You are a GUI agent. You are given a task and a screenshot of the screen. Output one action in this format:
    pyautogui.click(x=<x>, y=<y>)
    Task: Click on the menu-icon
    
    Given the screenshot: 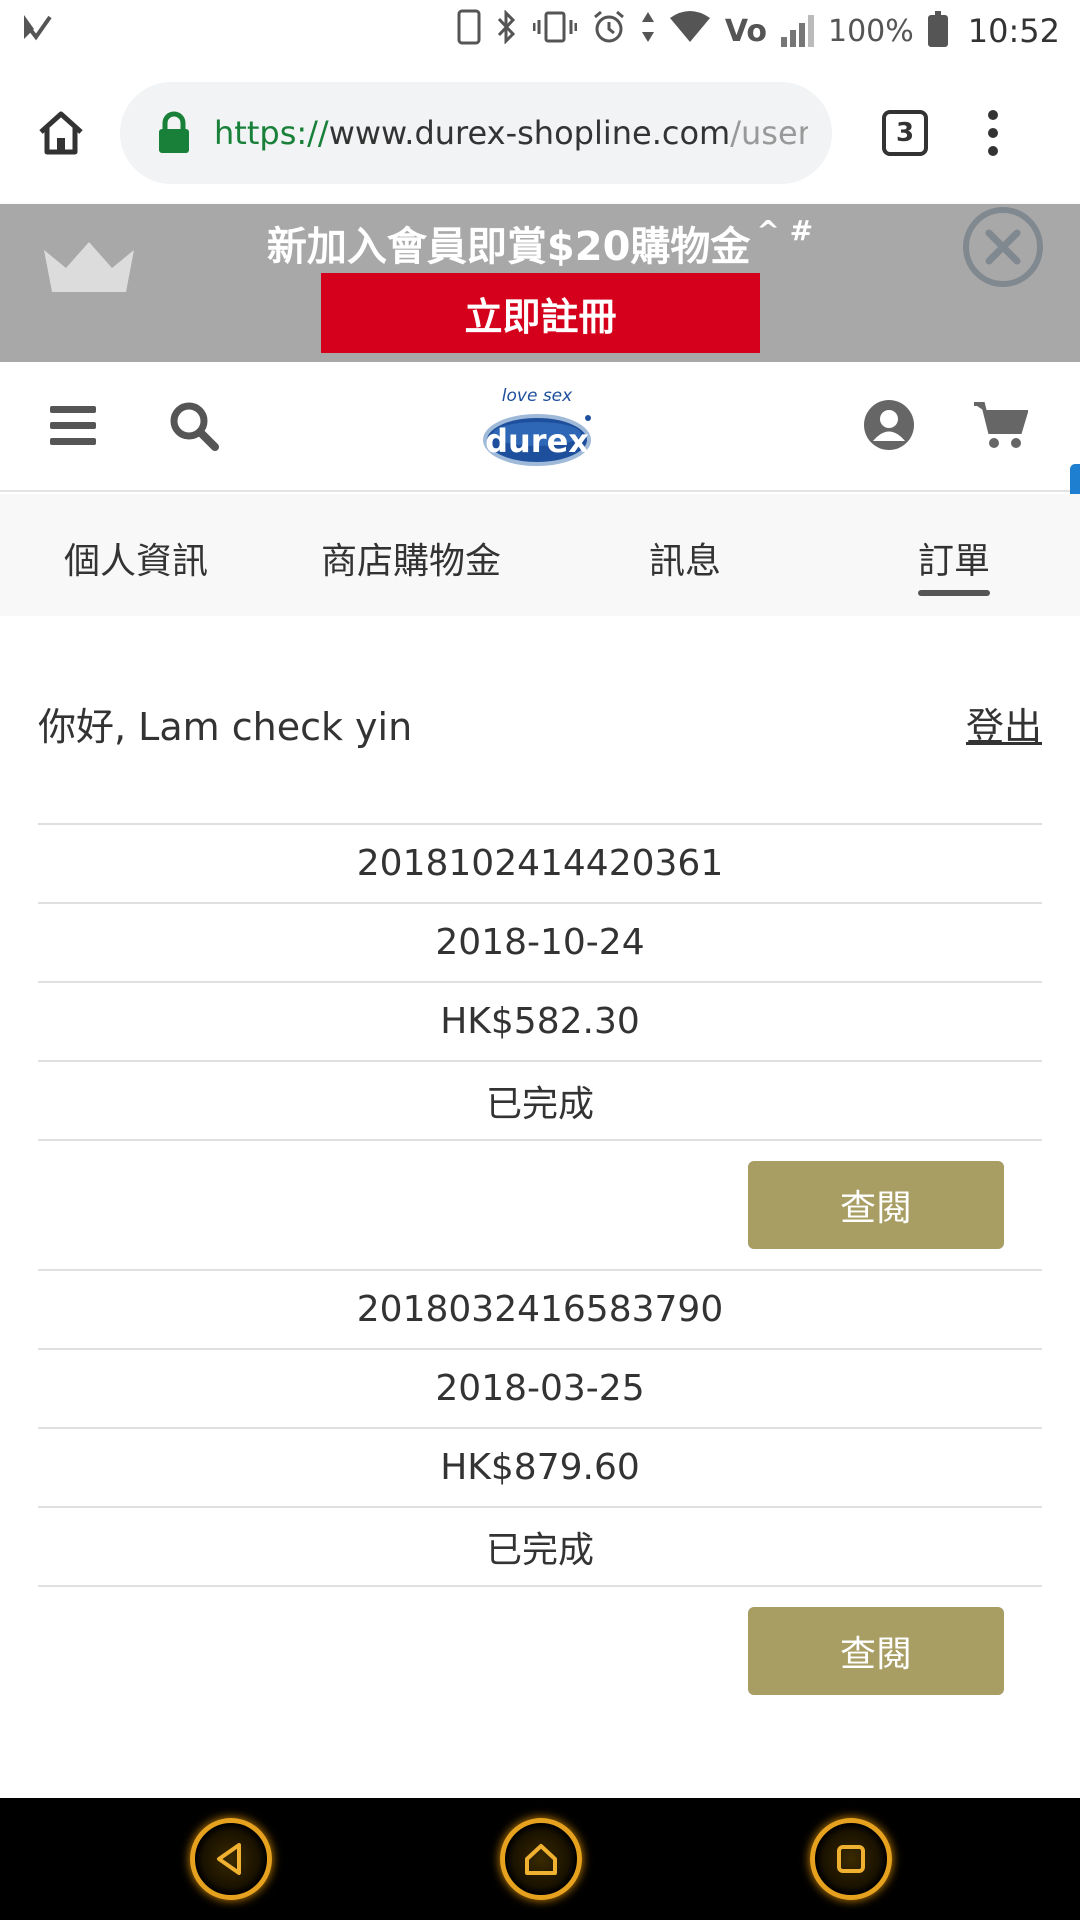 What is the action you would take?
    pyautogui.click(x=73, y=425)
    